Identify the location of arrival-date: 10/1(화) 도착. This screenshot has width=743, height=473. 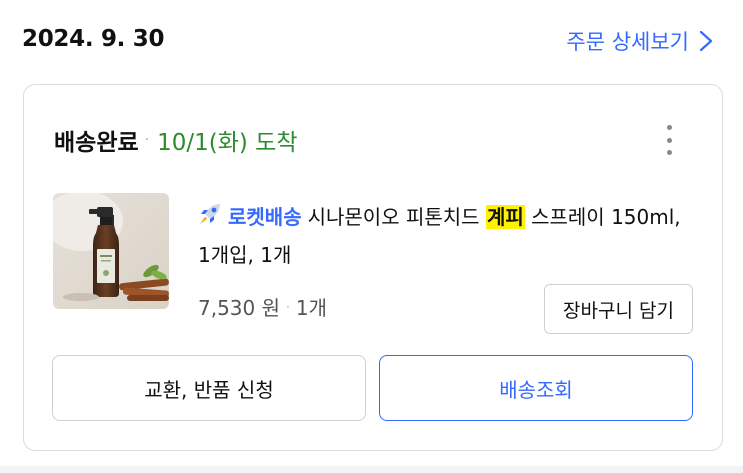
(227, 143).